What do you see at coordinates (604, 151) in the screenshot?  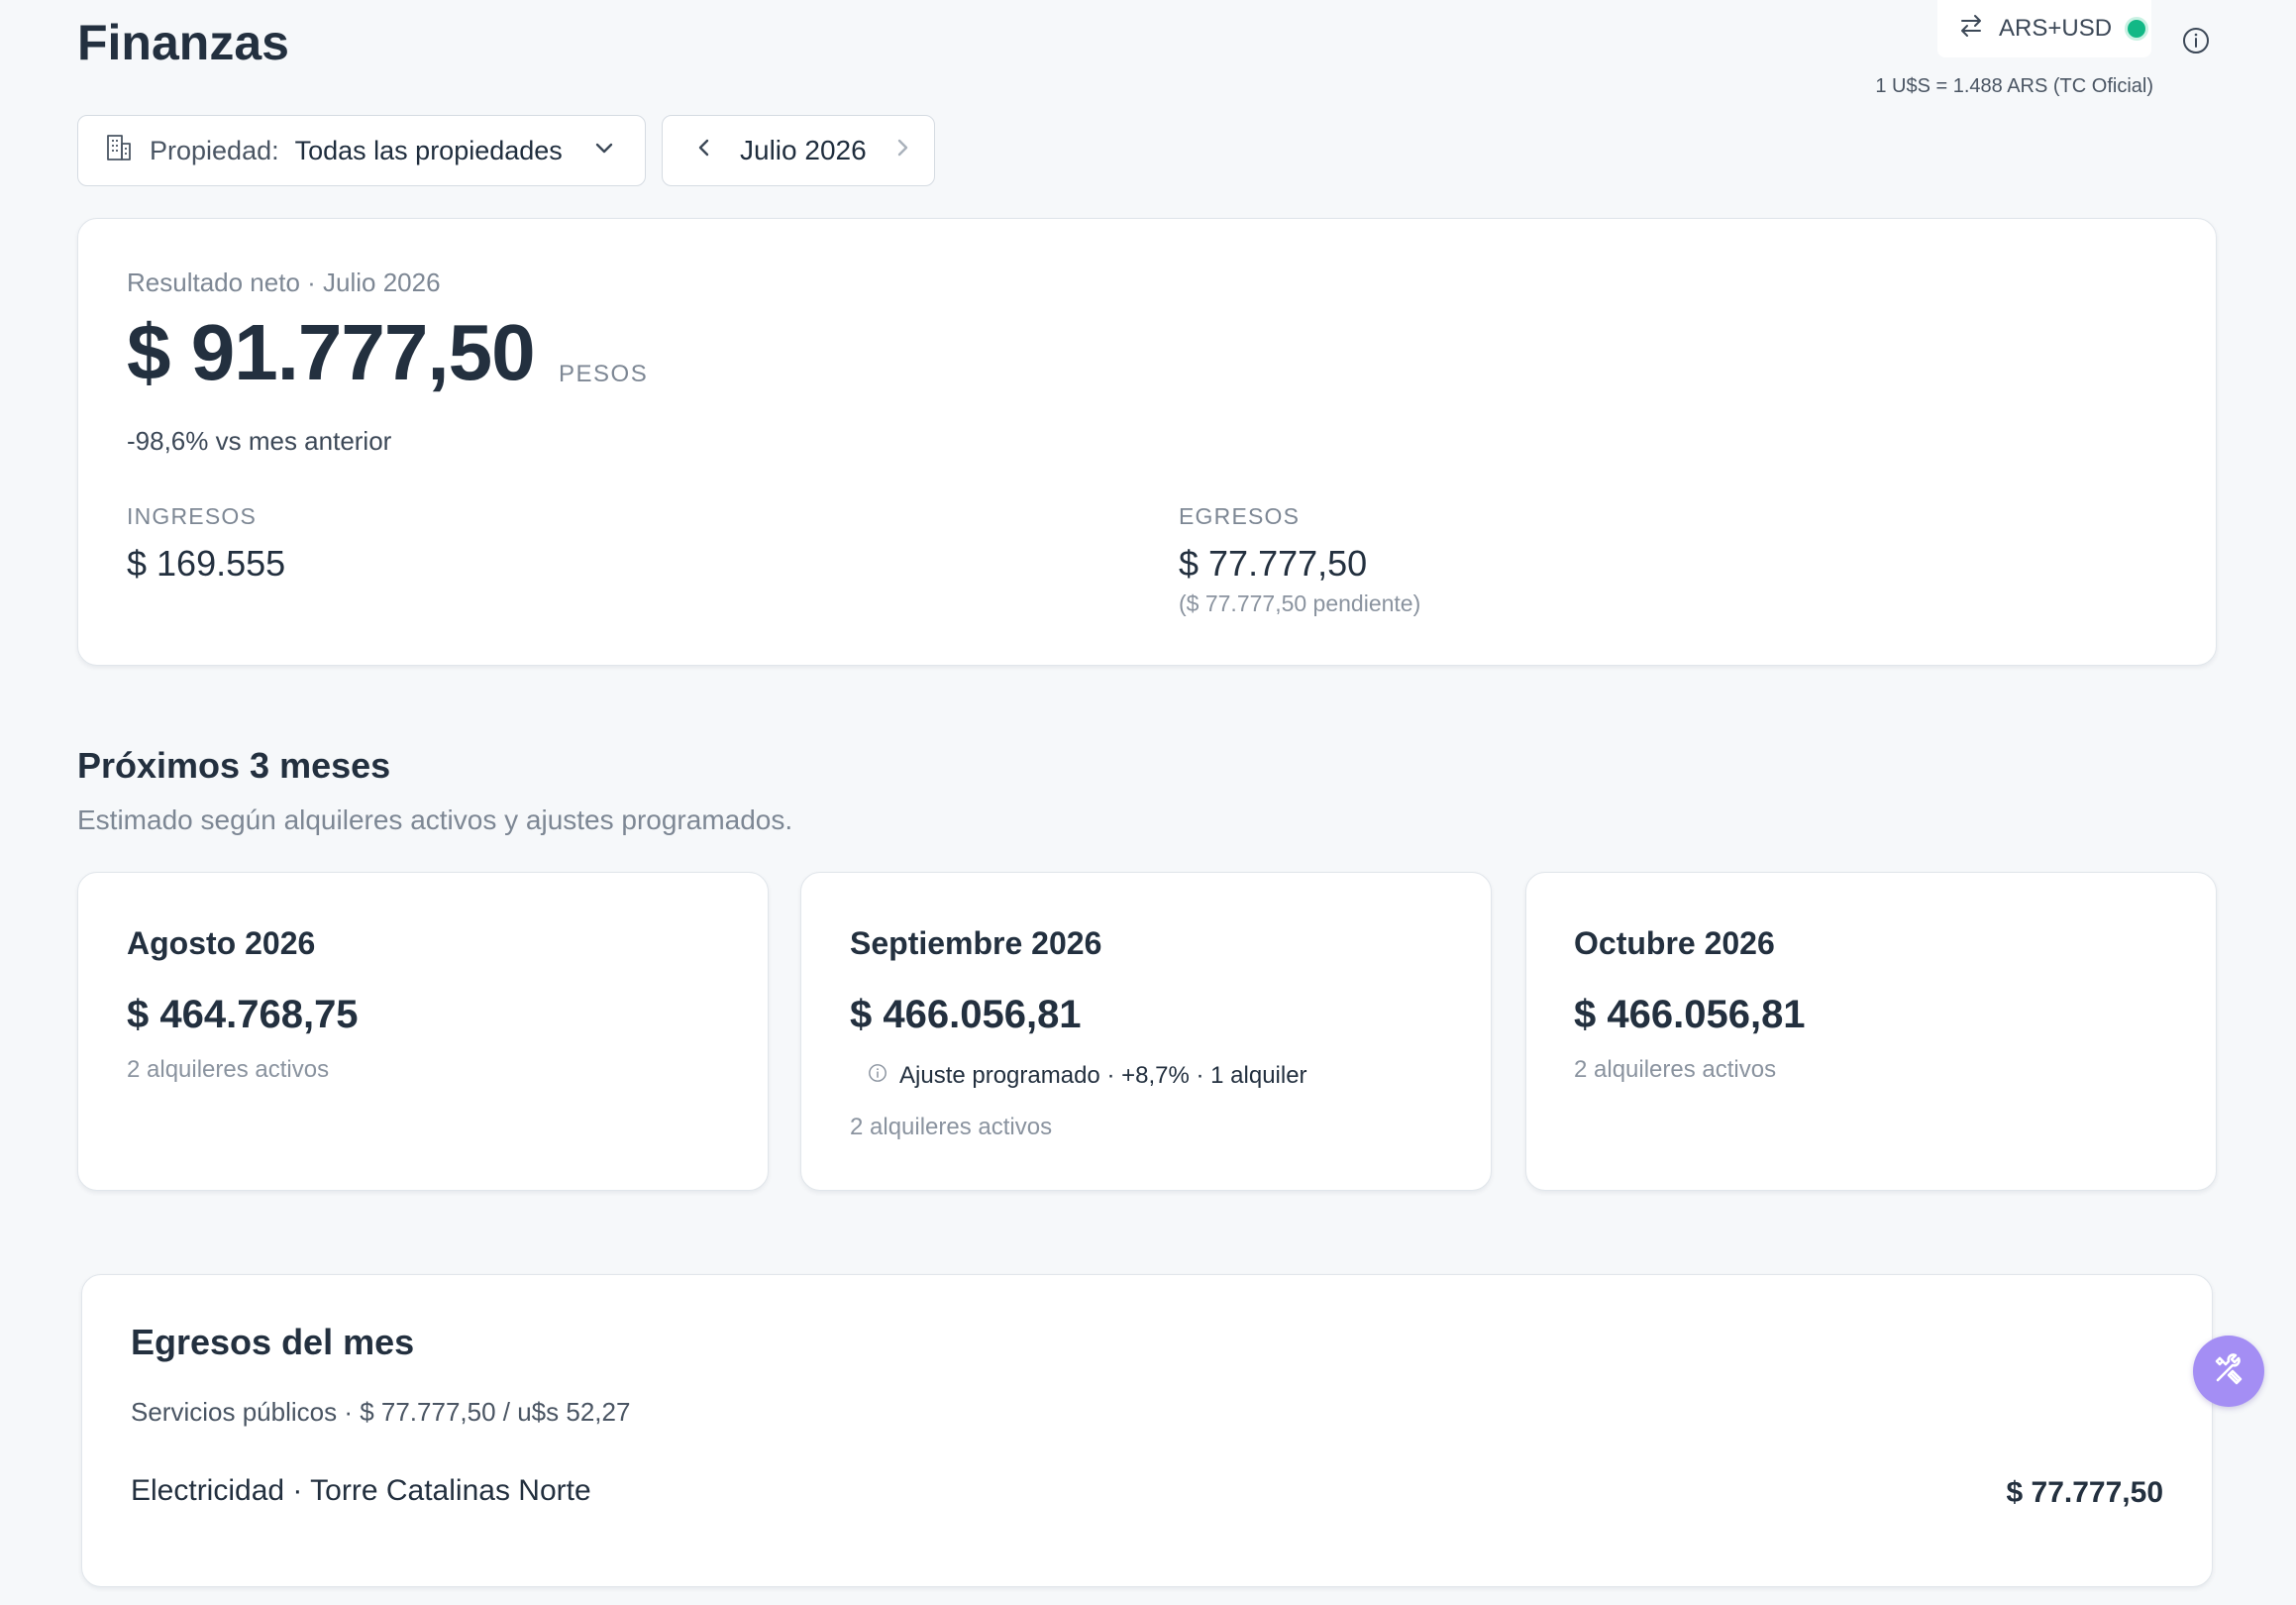 I see `chevron-down-icon` at bounding box center [604, 151].